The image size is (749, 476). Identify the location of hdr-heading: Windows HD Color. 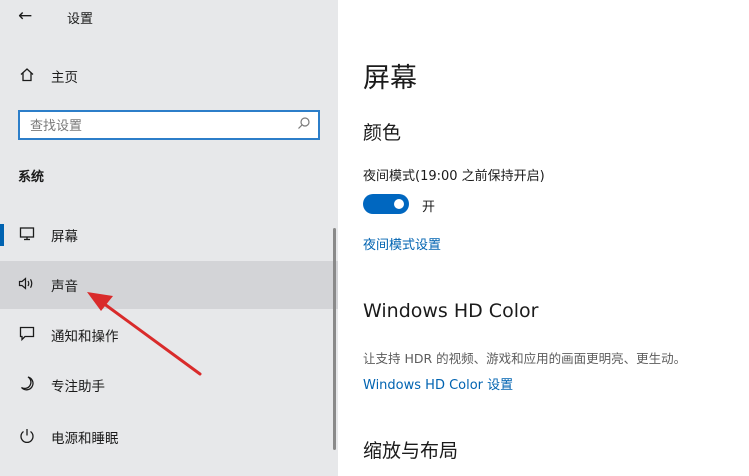
(451, 311).